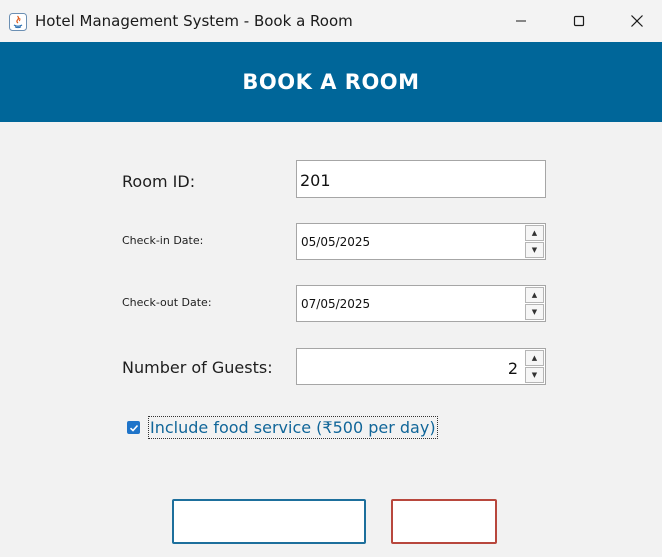 This screenshot has height=557, width=662. Describe the element at coordinates (401, 242) in the screenshot. I see `check-in-input` at that location.